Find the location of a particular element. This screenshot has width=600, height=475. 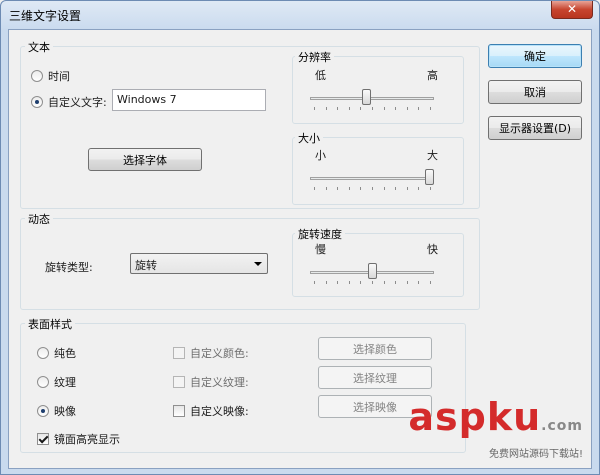

choose-font-button-label: 选择字体 is located at coordinates (145, 160).